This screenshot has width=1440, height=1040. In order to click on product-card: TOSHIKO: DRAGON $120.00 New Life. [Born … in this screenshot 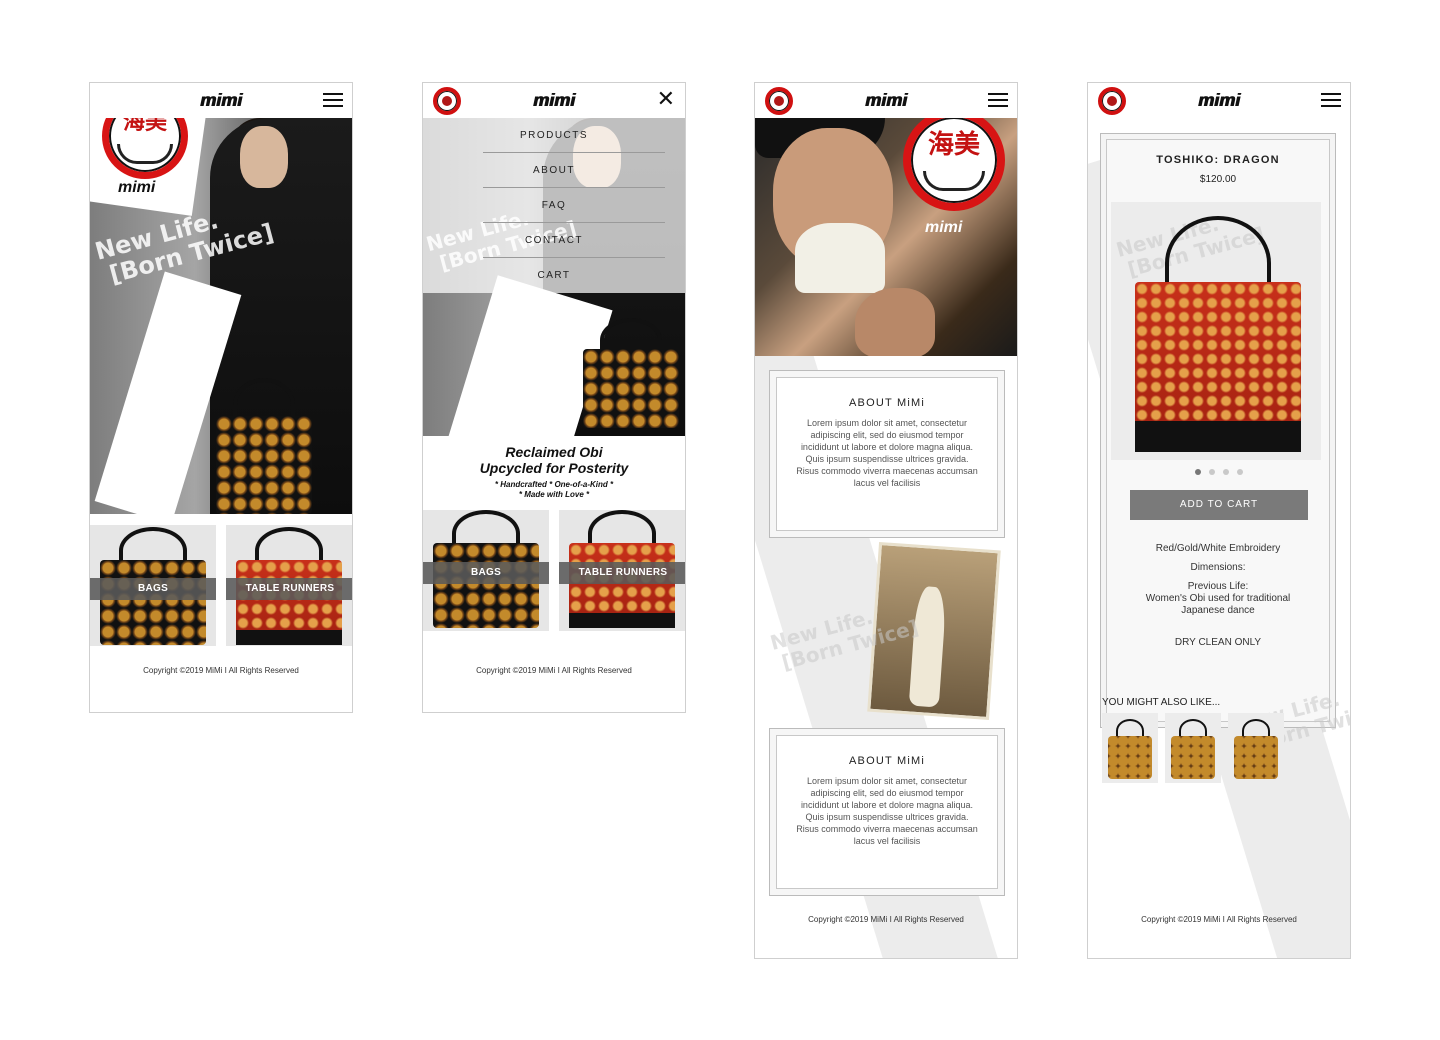, I will do `click(1218, 430)`.